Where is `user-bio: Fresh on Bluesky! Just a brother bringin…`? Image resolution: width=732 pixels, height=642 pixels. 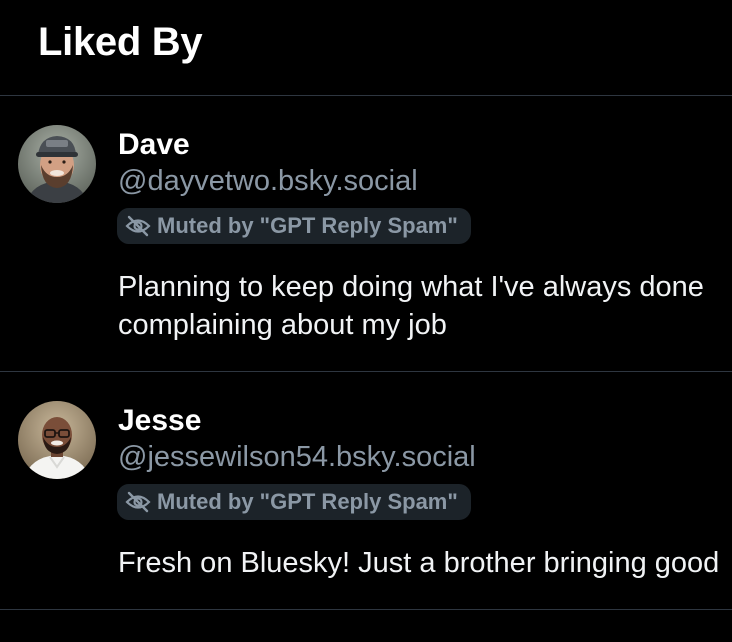
user-bio: Fresh on Bluesky! Just a brother bringin… is located at coordinates (418, 563).